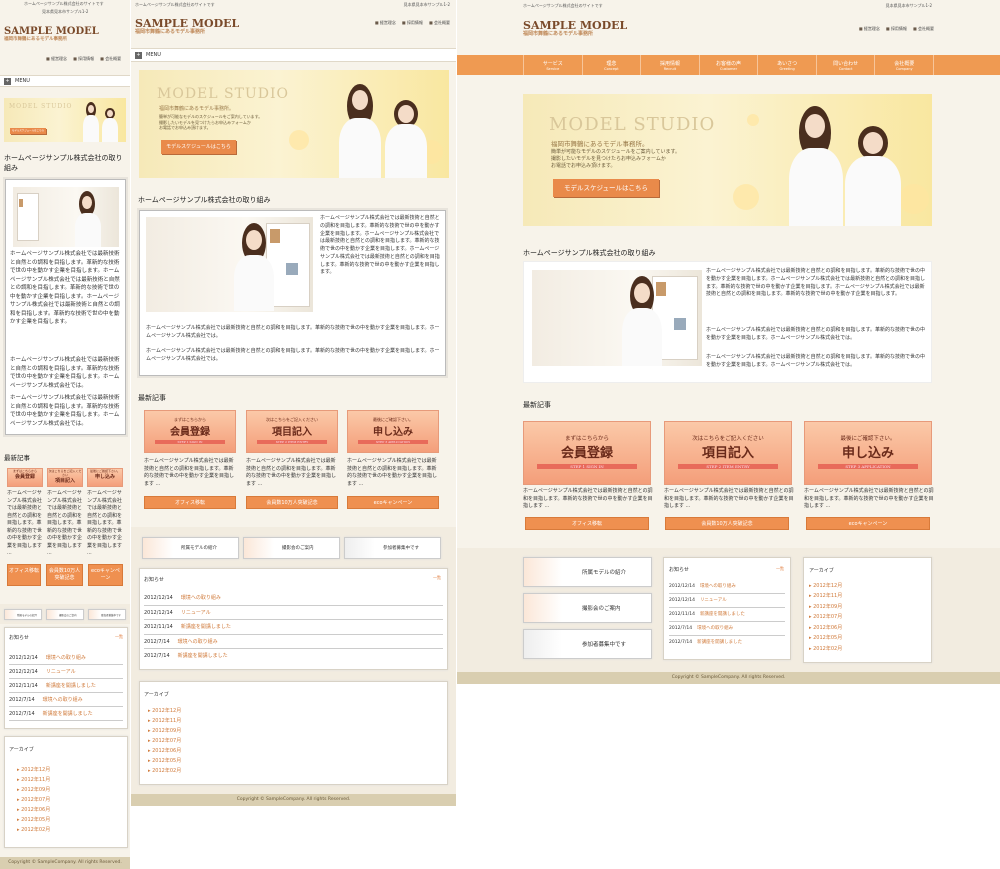 The width and height of the screenshot is (1000, 869). I want to click on hero-banner: MODEL STUDIO モデルスケジュールはこちら, so click(65, 120).